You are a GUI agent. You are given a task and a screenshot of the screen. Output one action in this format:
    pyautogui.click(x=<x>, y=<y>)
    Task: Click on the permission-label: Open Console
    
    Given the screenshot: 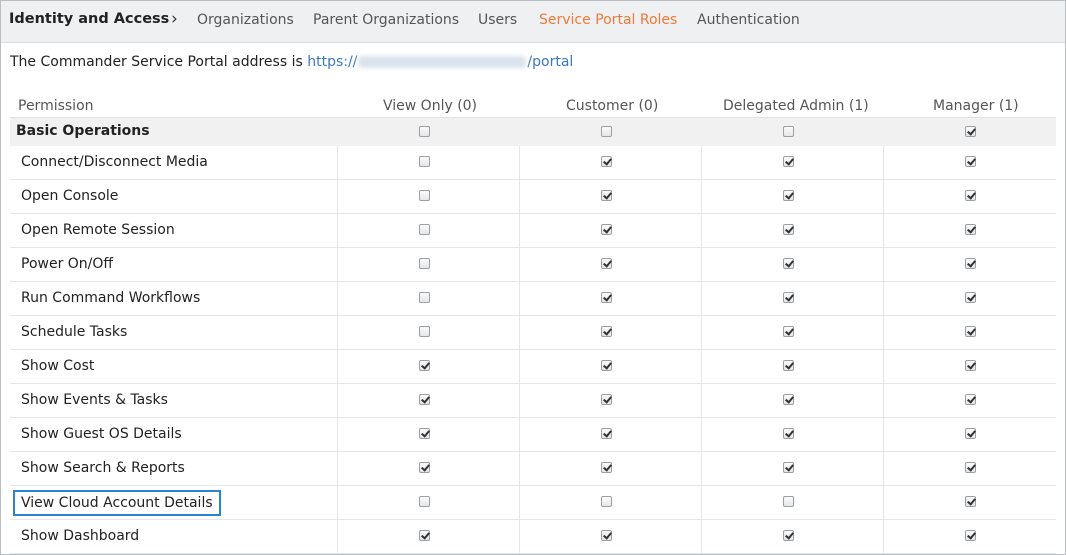 What is the action you would take?
    pyautogui.click(x=70, y=196)
    